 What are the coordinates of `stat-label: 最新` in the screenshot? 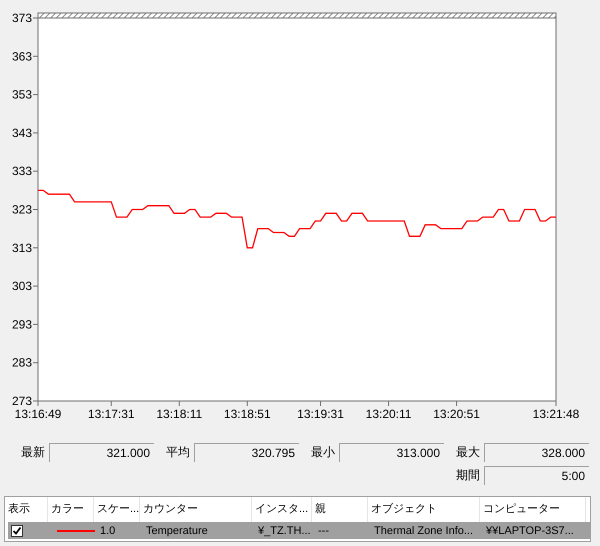 It's located at (32, 452).